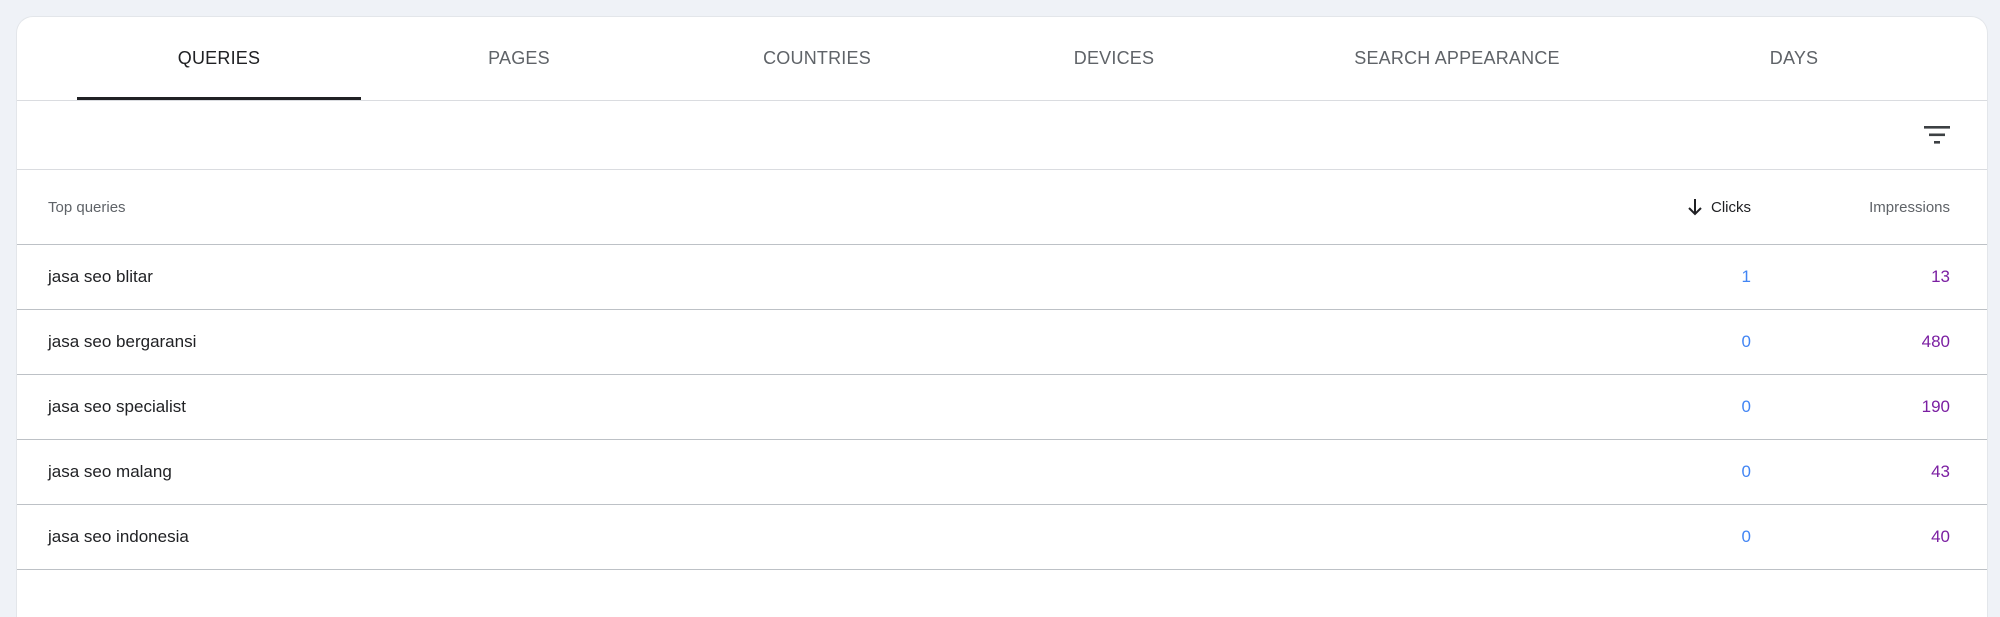 The width and height of the screenshot is (2000, 617). Describe the element at coordinates (1002, 342) in the screenshot. I see `table-row: jasa seo bergaransi 0 480` at that location.